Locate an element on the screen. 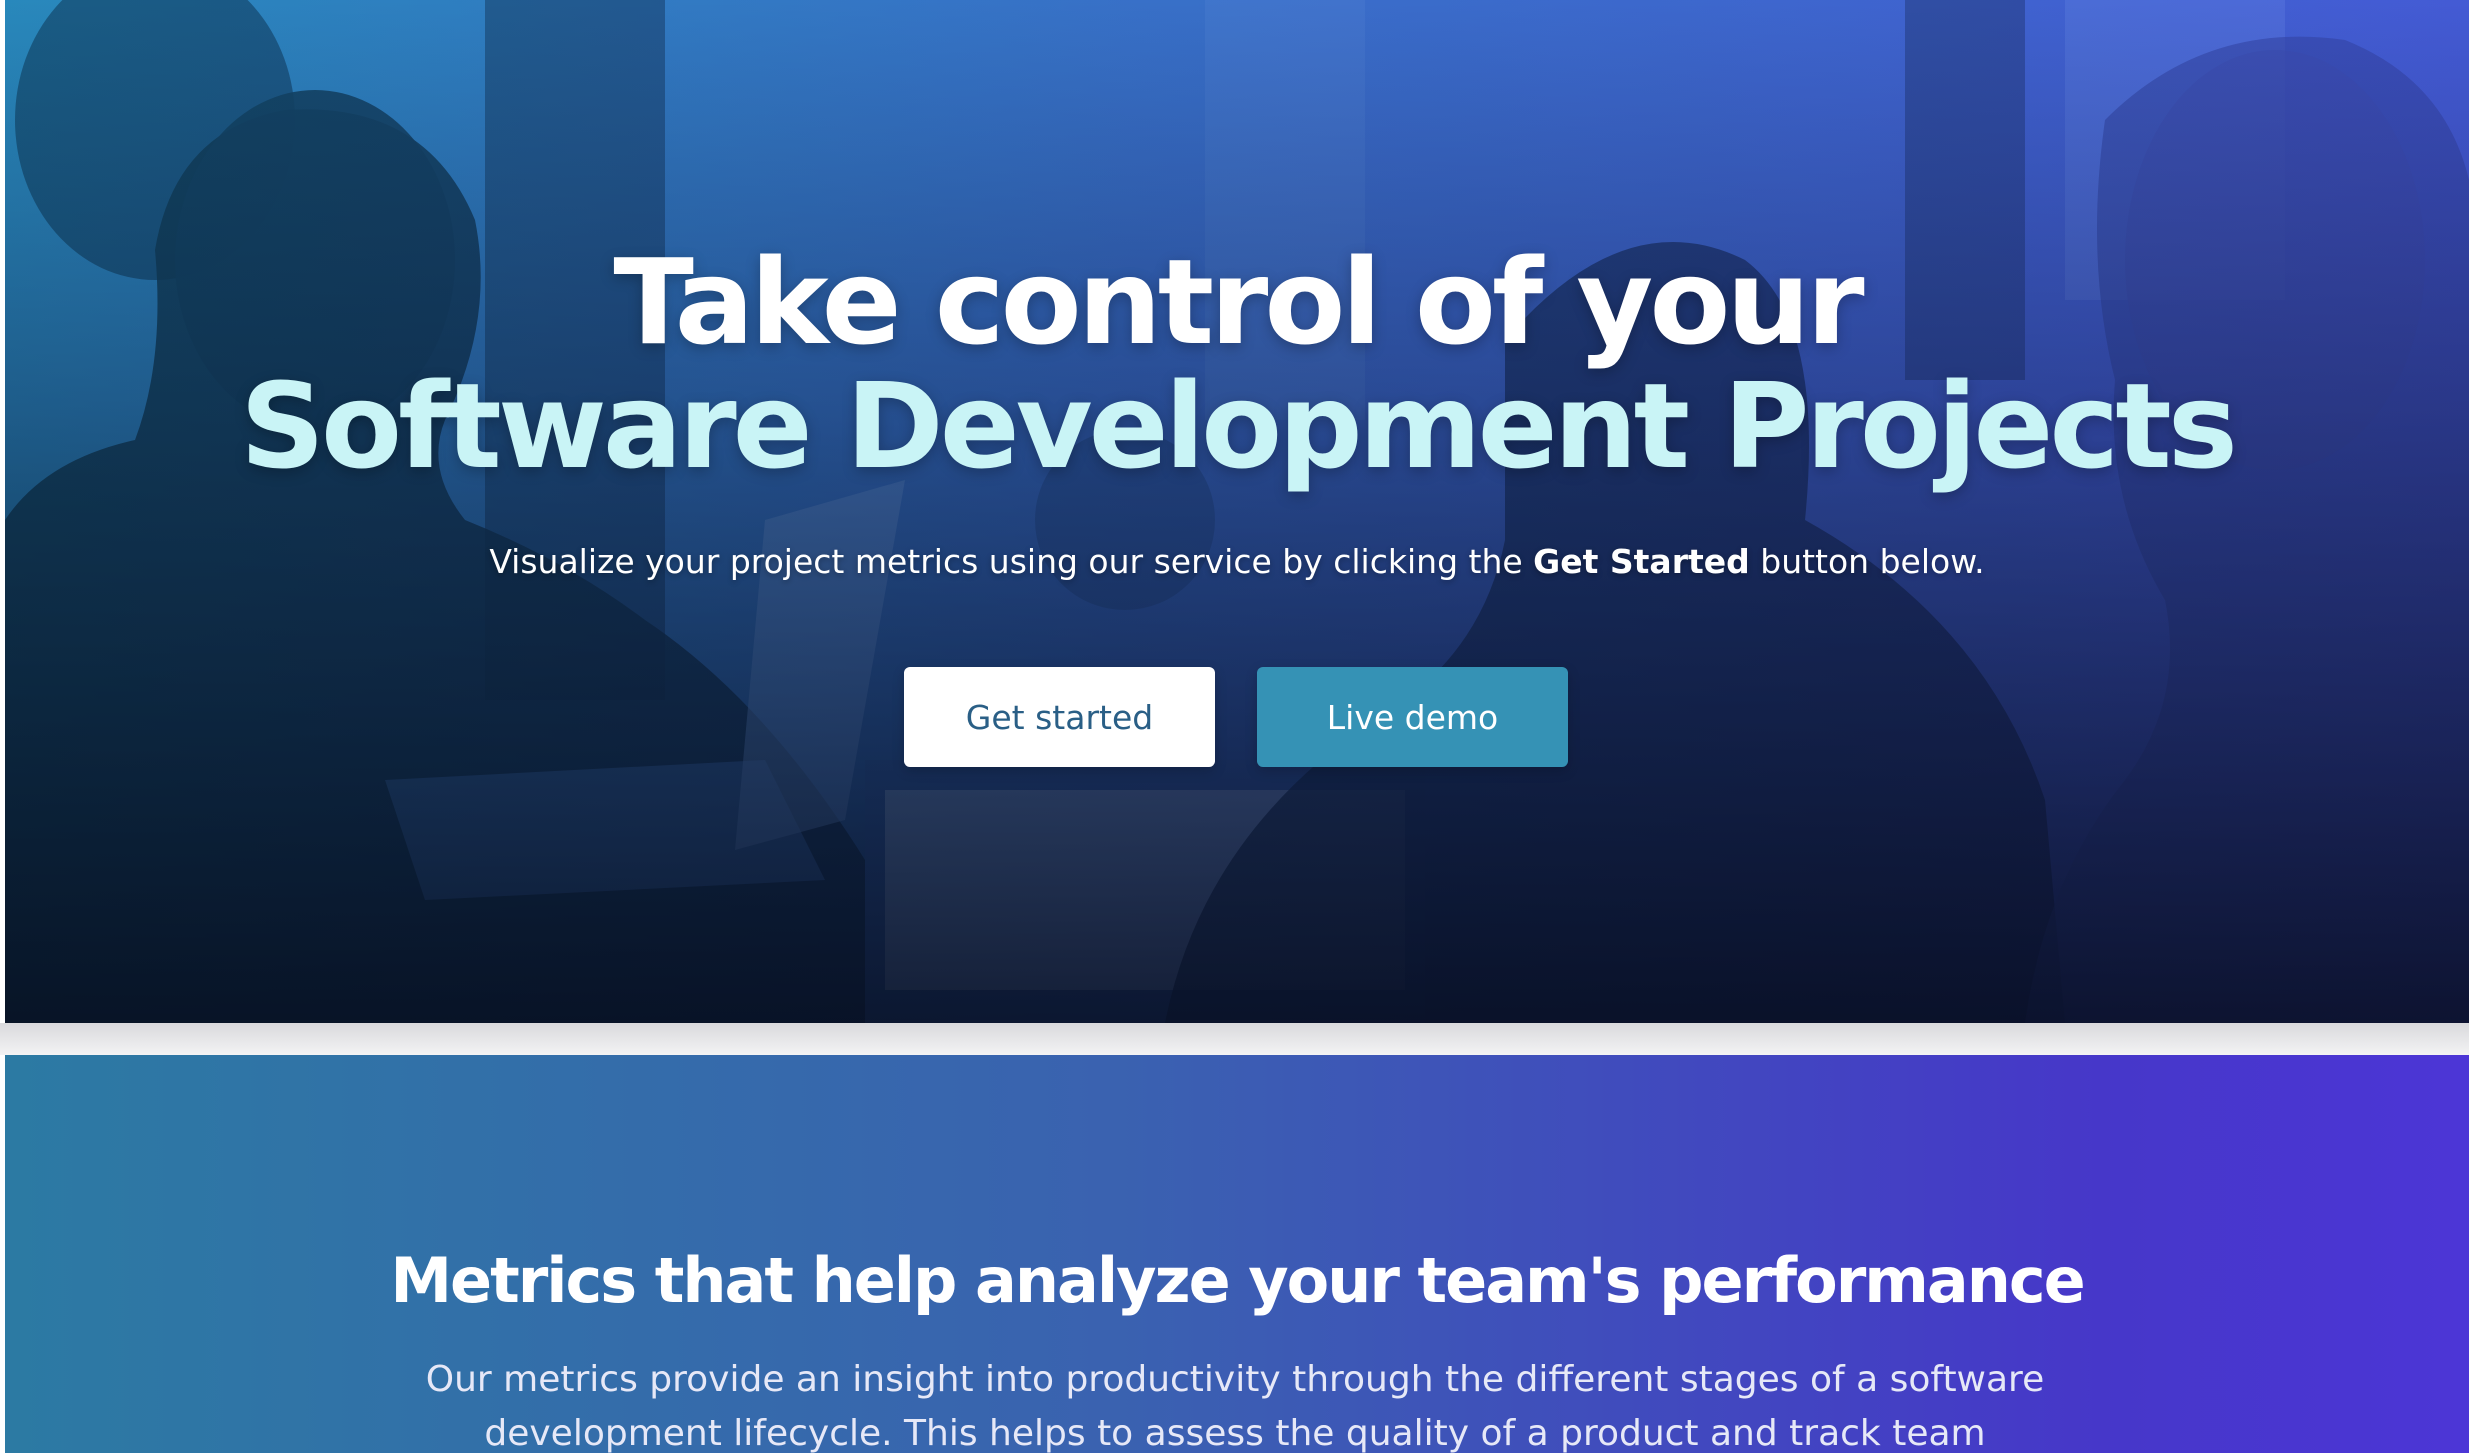 The height and width of the screenshot is (1453, 2469). hero-title-line1: Take control of your is located at coordinates (1238, 302).